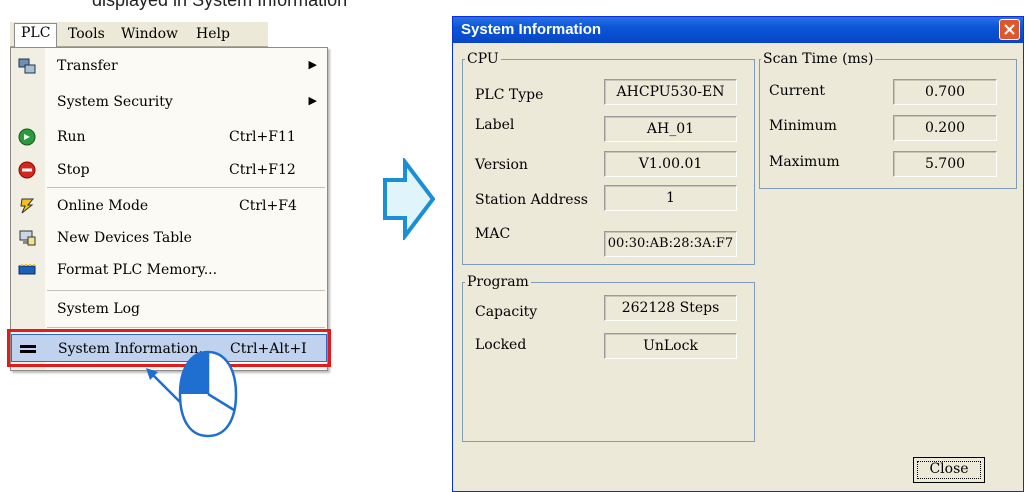  Describe the element at coordinates (220, 5) in the screenshot. I see `instruction-caption: displayed in System Information` at that location.